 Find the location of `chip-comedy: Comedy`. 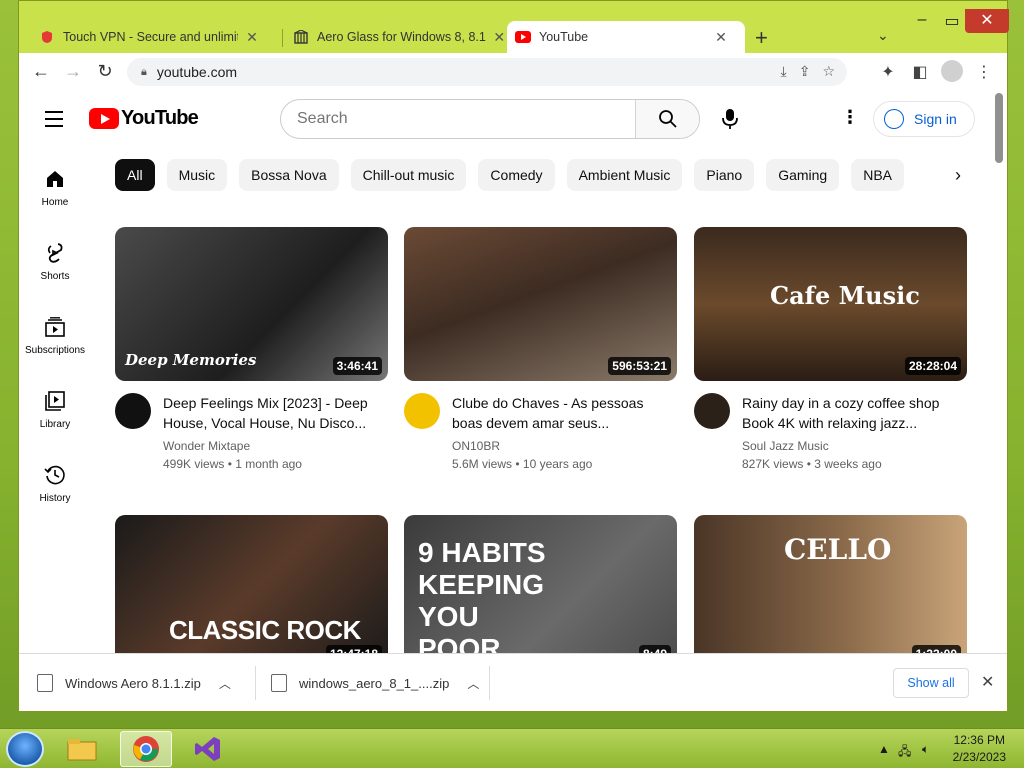

chip-comedy: Comedy is located at coordinates (516, 175).